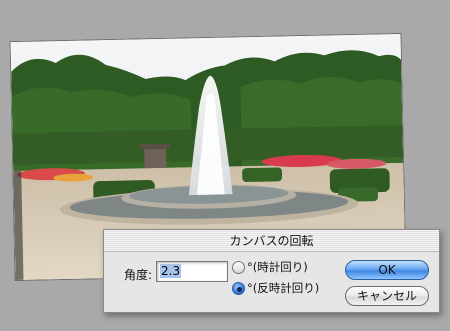  I want to click on angle-label: 角度:, so click(138, 275).